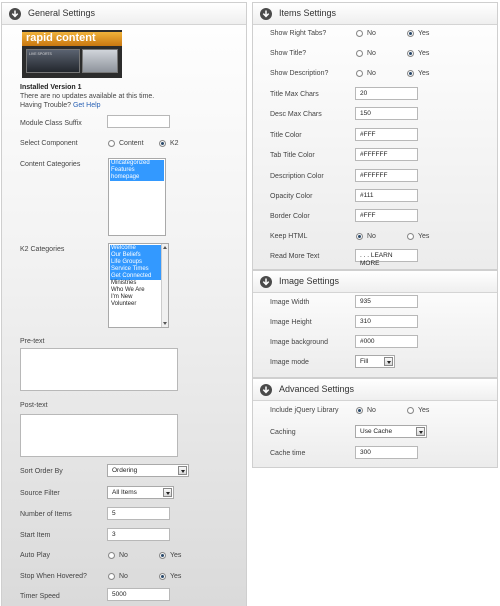 This screenshot has width=500, height=606. Describe the element at coordinates (375, 390) in the screenshot. I see `advanced-settings-header: Advanced Settings` at that location.